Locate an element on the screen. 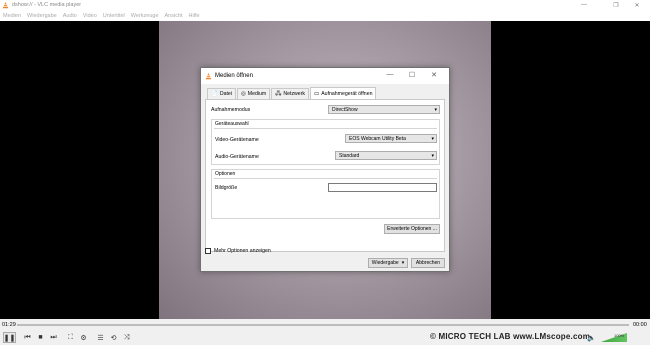 This screenshot has height=345, width=650. tab-label: Aufnahmegerät öffnen is located at coordinates (347, 93).